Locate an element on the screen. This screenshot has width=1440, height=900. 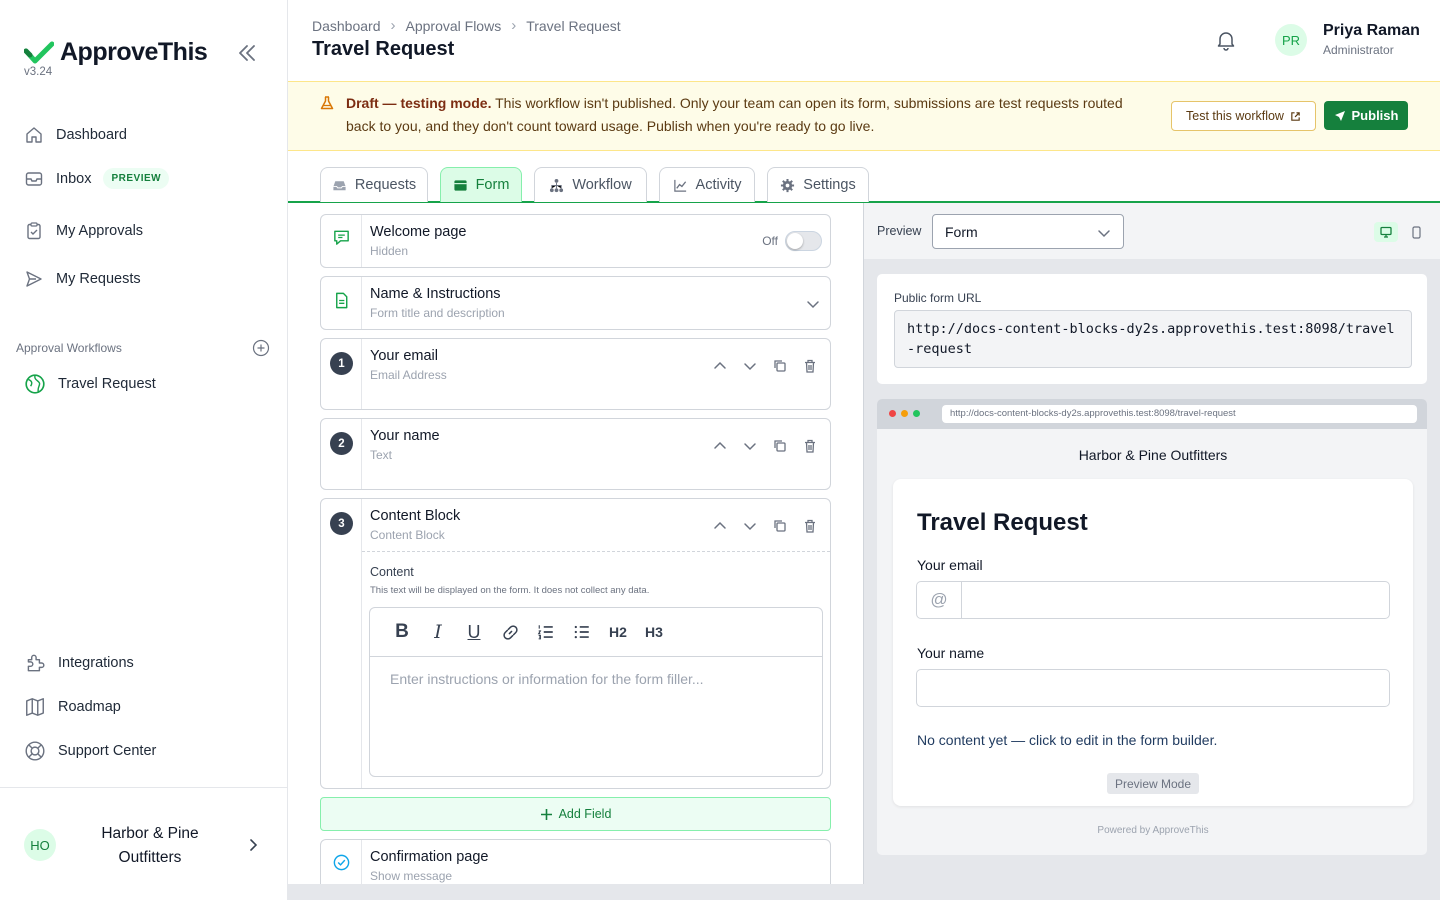
welcome-page-toggle is located at coordinates (803, 241).